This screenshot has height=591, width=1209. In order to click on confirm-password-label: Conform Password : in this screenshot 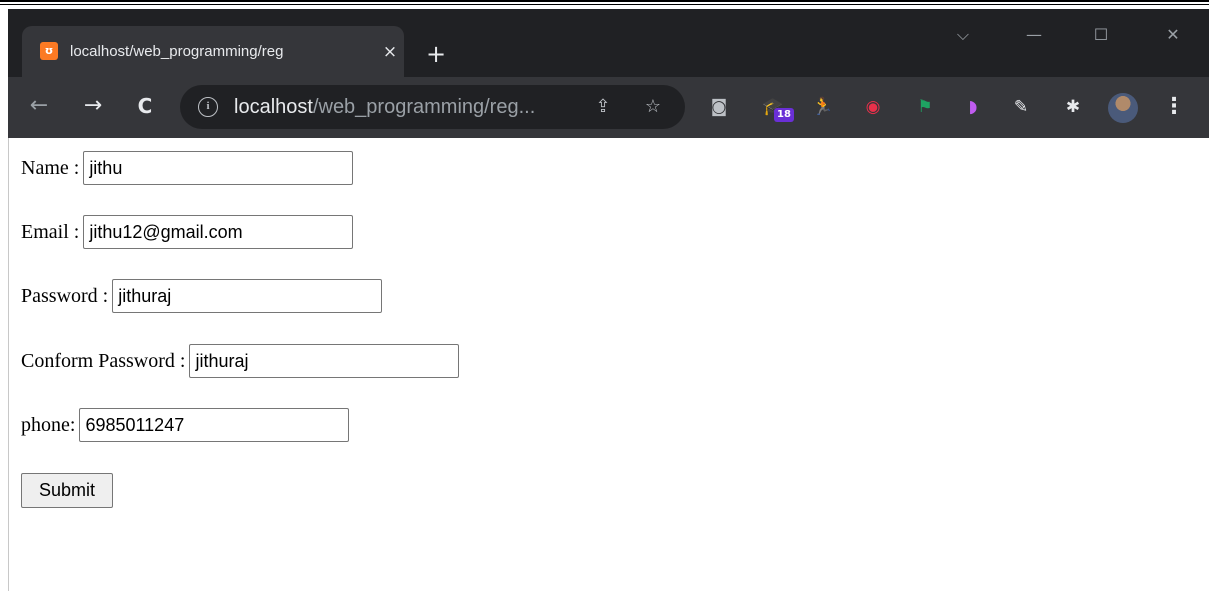, I will do `click(103, 360)`.